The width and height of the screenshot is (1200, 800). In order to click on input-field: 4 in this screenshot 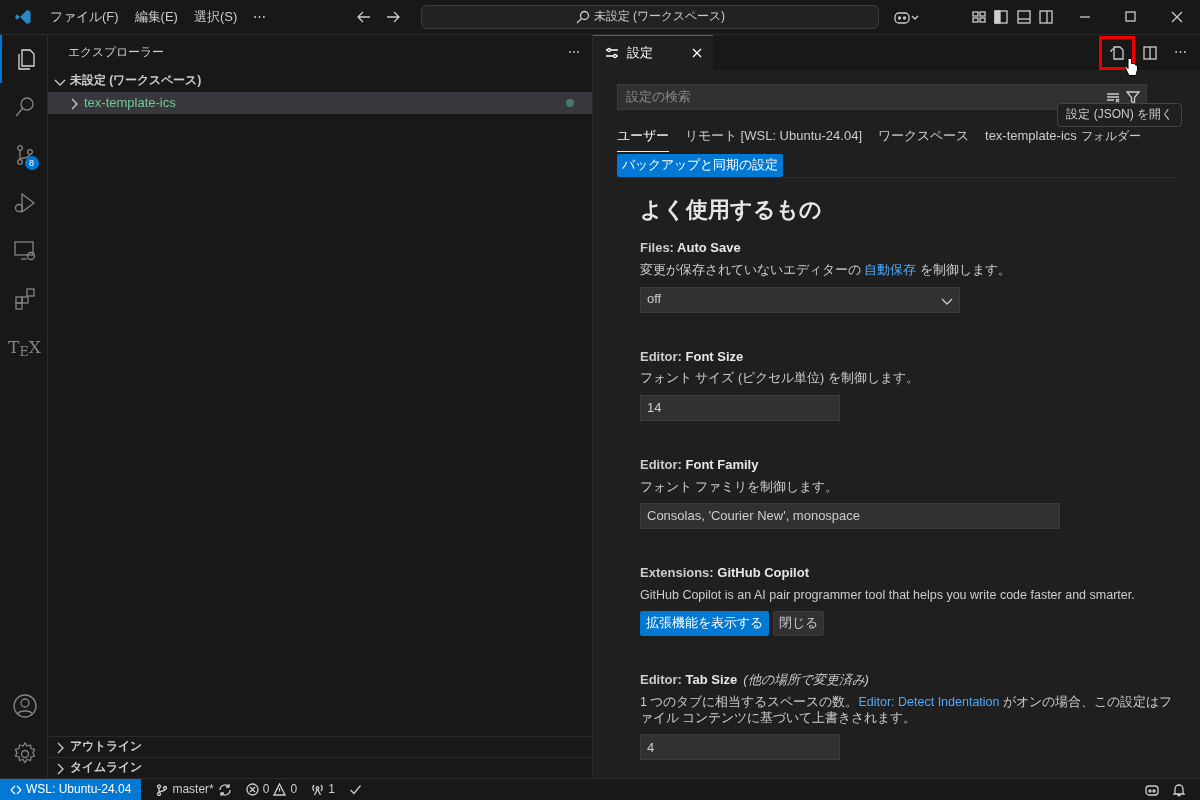, I will do `click(740, 747)`.